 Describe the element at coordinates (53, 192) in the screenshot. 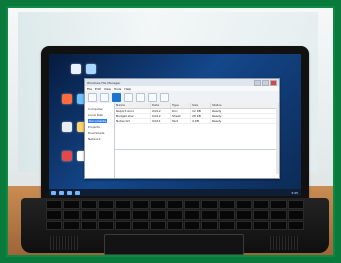

I see `start-icon` at that location.